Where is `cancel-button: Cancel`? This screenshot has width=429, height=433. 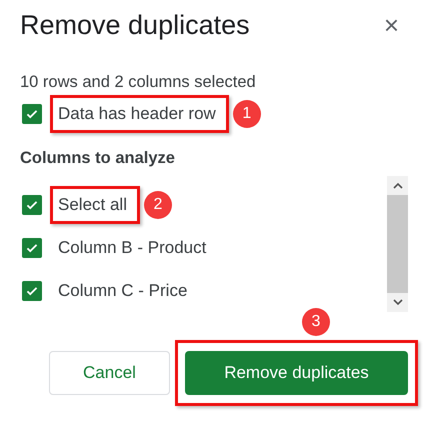 cancel-button: Cancel is located at coordinates (109, 373).